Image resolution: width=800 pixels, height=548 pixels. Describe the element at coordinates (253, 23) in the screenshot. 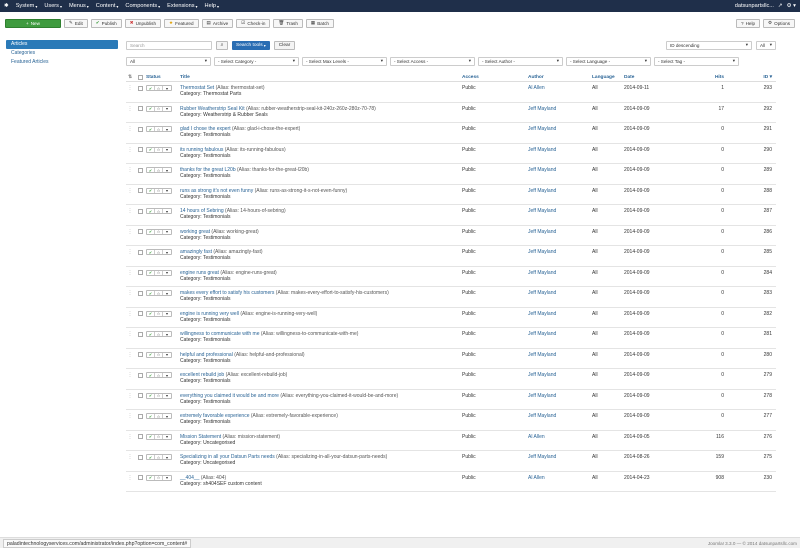

I see `checkin-button: ☑ Check-in` at that location.